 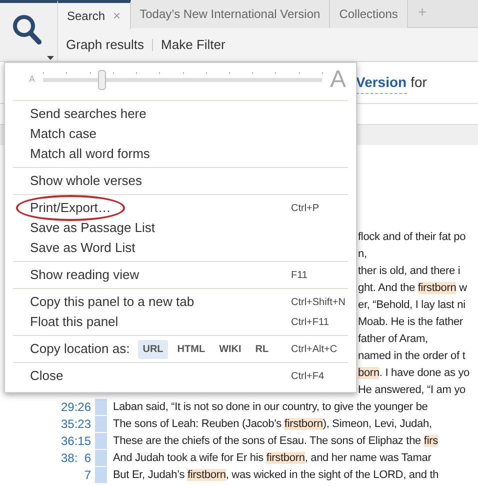 What do you see at coordinates (230, 14) in the screenshot?
I see `tab: Today’s New International Version` at bounding box center [230, 14].